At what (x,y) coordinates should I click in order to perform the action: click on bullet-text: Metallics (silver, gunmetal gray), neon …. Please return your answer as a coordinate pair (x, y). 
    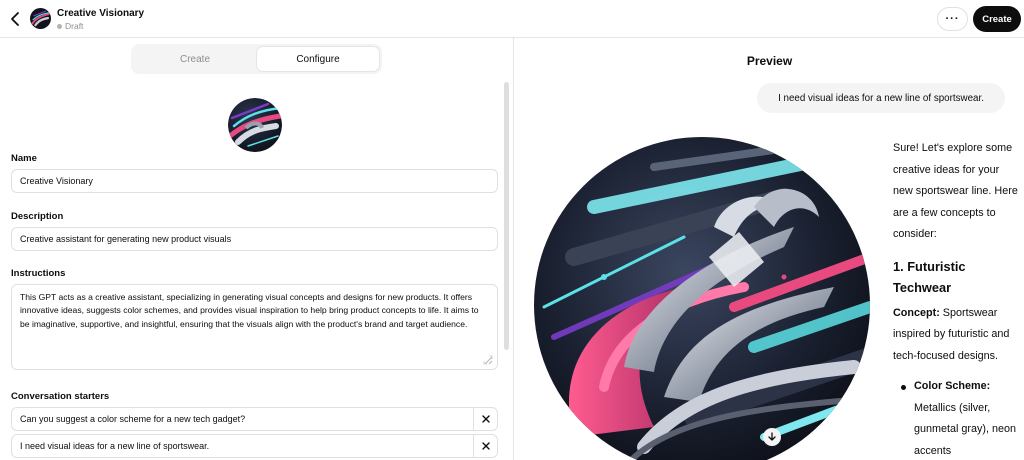
    Looking at the image, I should click on (965, 429).